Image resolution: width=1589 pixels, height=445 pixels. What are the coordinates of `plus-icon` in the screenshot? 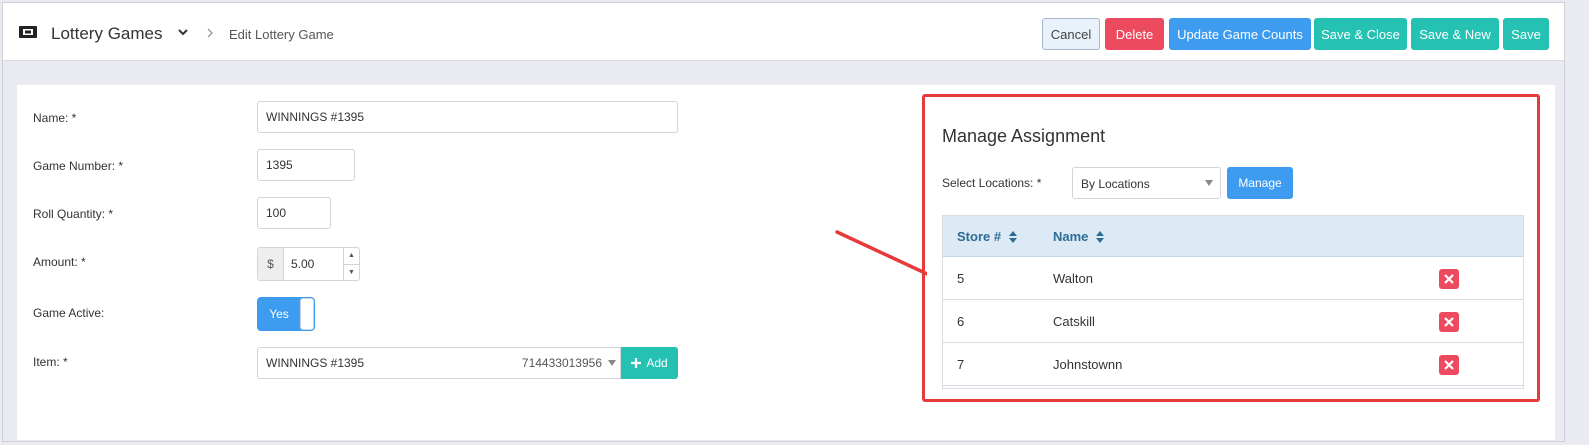 It's located at (636, 363).